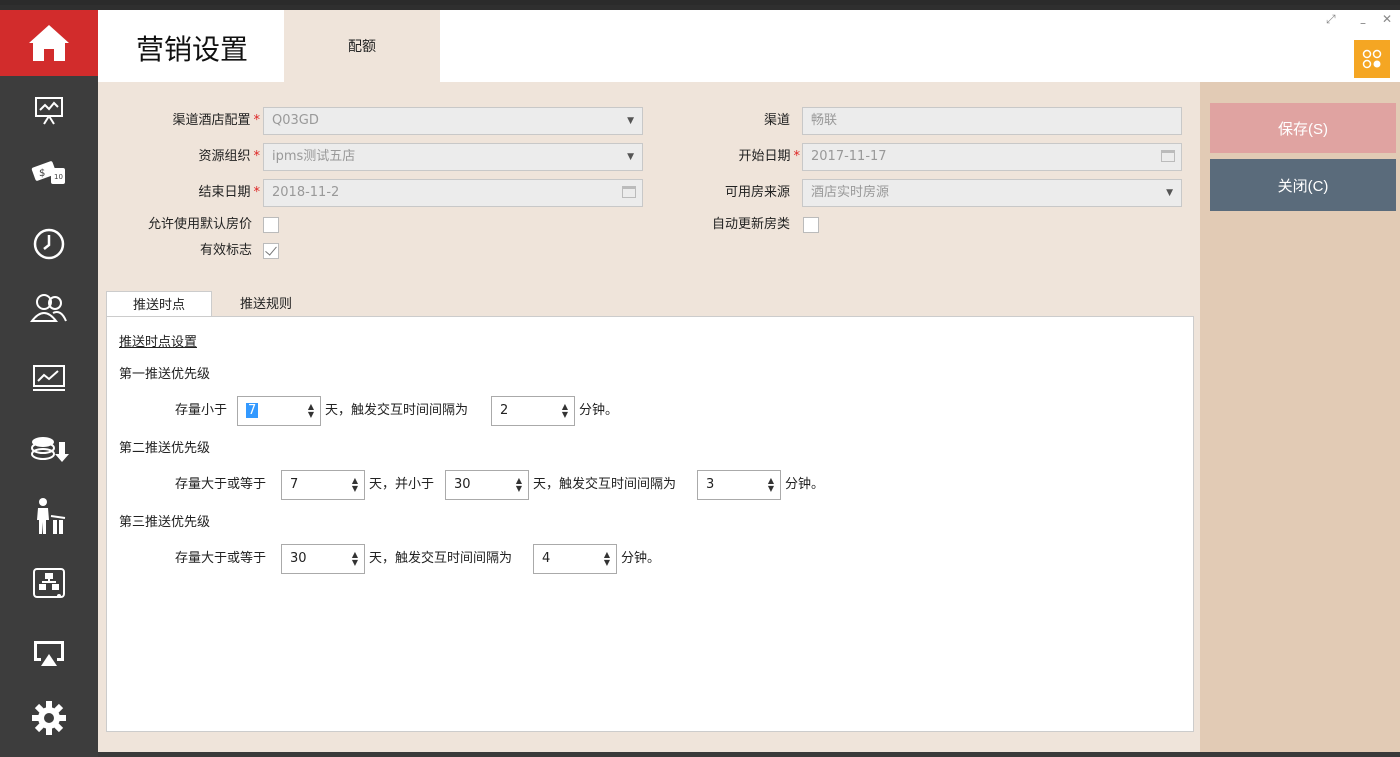 This screenshot has height=757, width=1400. I want to click on close-window-icon: ✕, so click(1387, 19).